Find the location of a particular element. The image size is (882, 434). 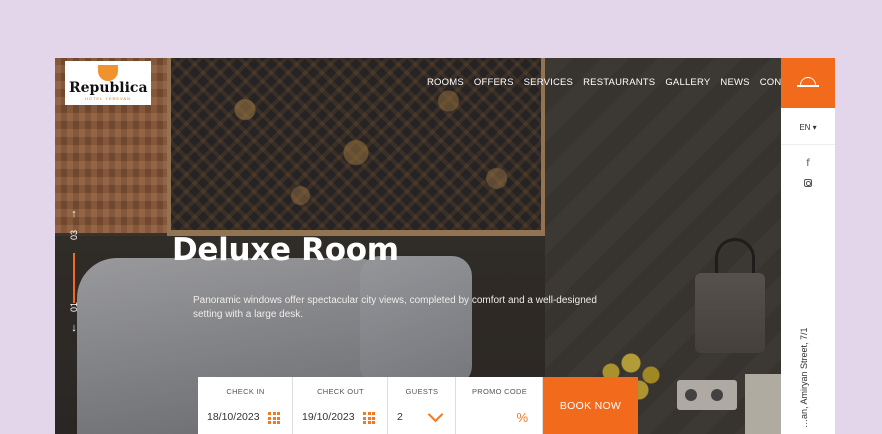

bell-icon is located at coordinates (808, 82).